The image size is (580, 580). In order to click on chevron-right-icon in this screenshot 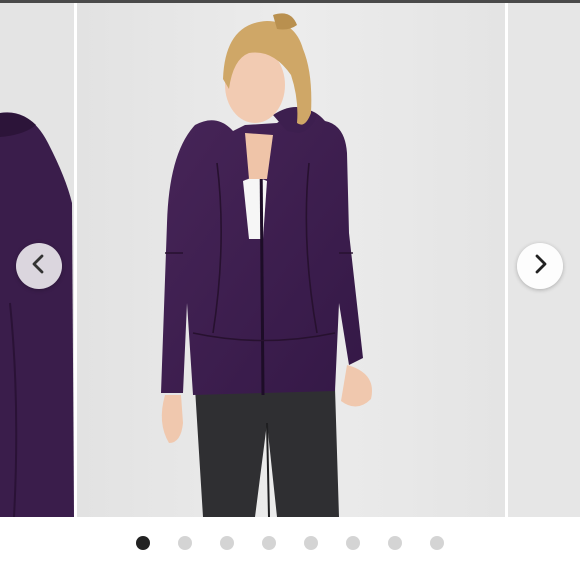, I will do `click(540, 266)`.